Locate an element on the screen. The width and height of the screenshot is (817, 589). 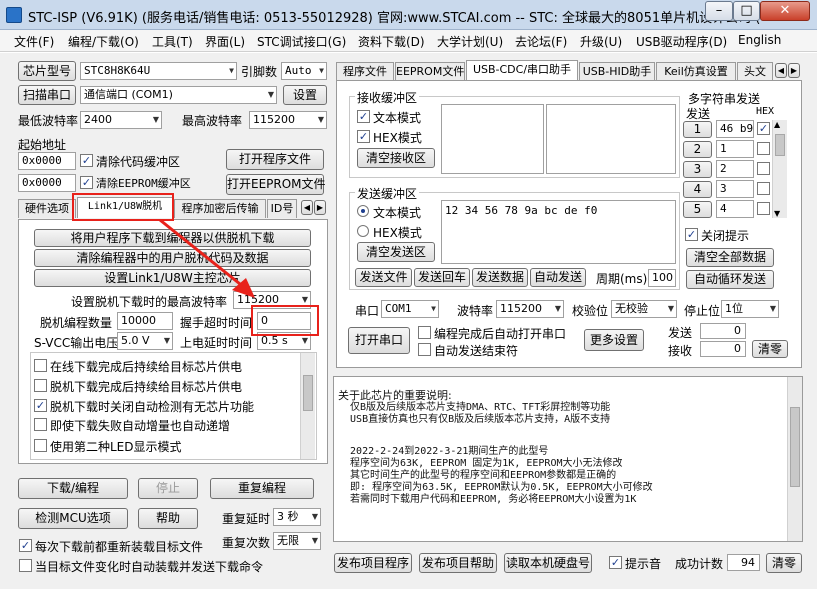
clear-success-count-button: 清零 is located at coordinates (784, 563).